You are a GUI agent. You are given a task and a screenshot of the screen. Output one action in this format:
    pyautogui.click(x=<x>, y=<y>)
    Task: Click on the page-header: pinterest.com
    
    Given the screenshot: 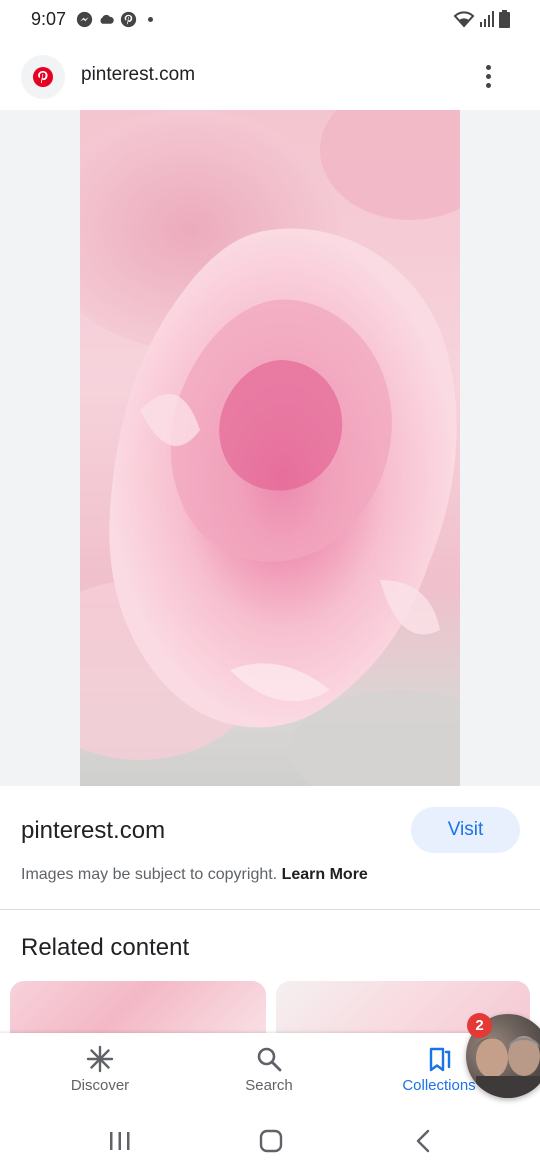 What is the action you would take?
    pyautogui.click(x=270, y=75)
    